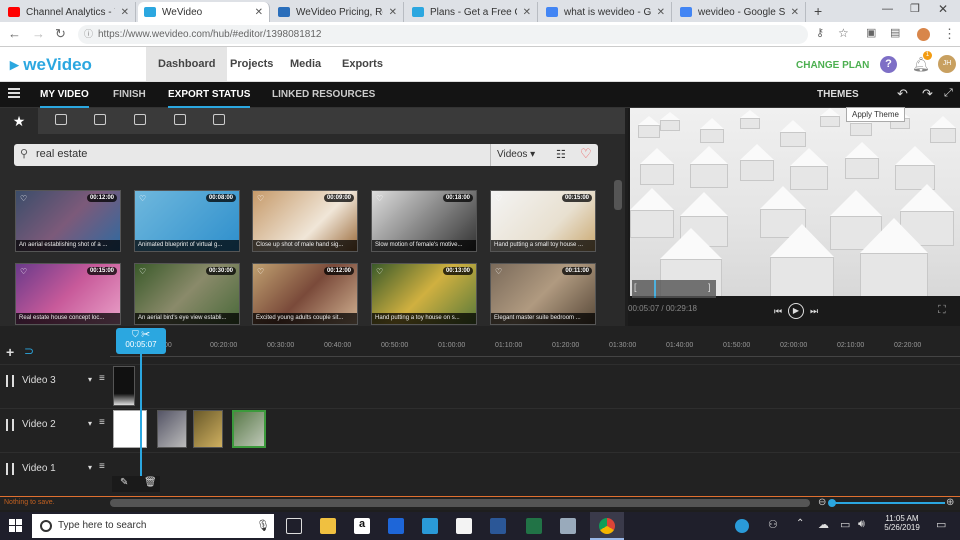 Image resolution: width=960 pixels, height=540 pixels. I want to click on expand-preview-icon: ⛶, so click(942, 310).